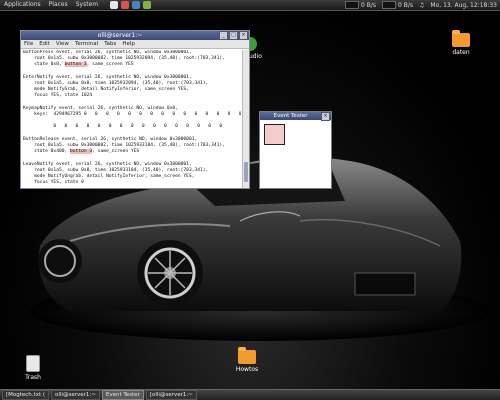 This screenshot has height=400, width=500. I want to click on desktop-icon-daten: daten, so click(461, 43).